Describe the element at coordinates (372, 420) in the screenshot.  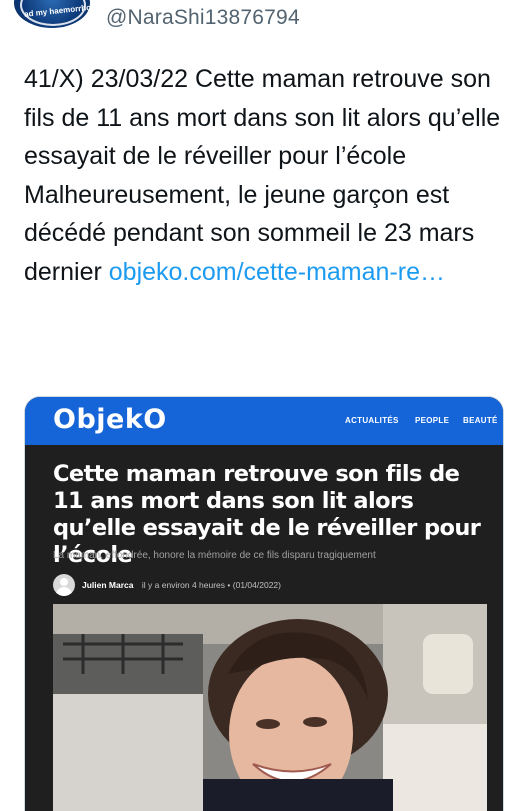
I see `nav-item-actualites: ACTUALITÉS` at that location.